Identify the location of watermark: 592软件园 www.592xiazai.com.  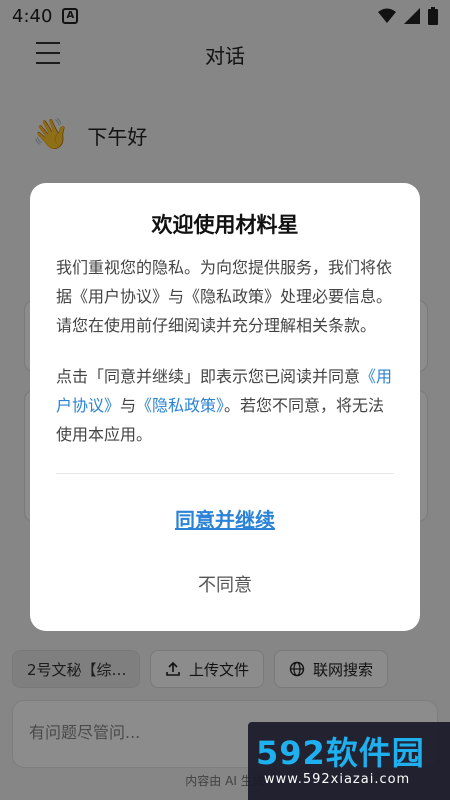
(349, 761).